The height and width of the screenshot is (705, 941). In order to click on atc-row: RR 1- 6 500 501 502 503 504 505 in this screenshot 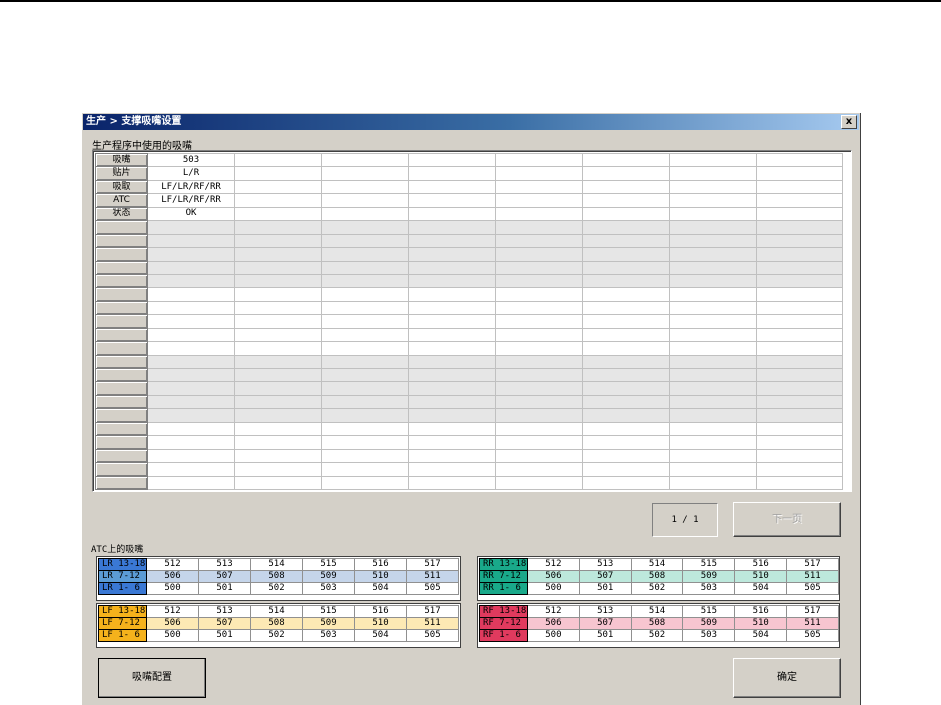, I will do `click(659, 588)`.